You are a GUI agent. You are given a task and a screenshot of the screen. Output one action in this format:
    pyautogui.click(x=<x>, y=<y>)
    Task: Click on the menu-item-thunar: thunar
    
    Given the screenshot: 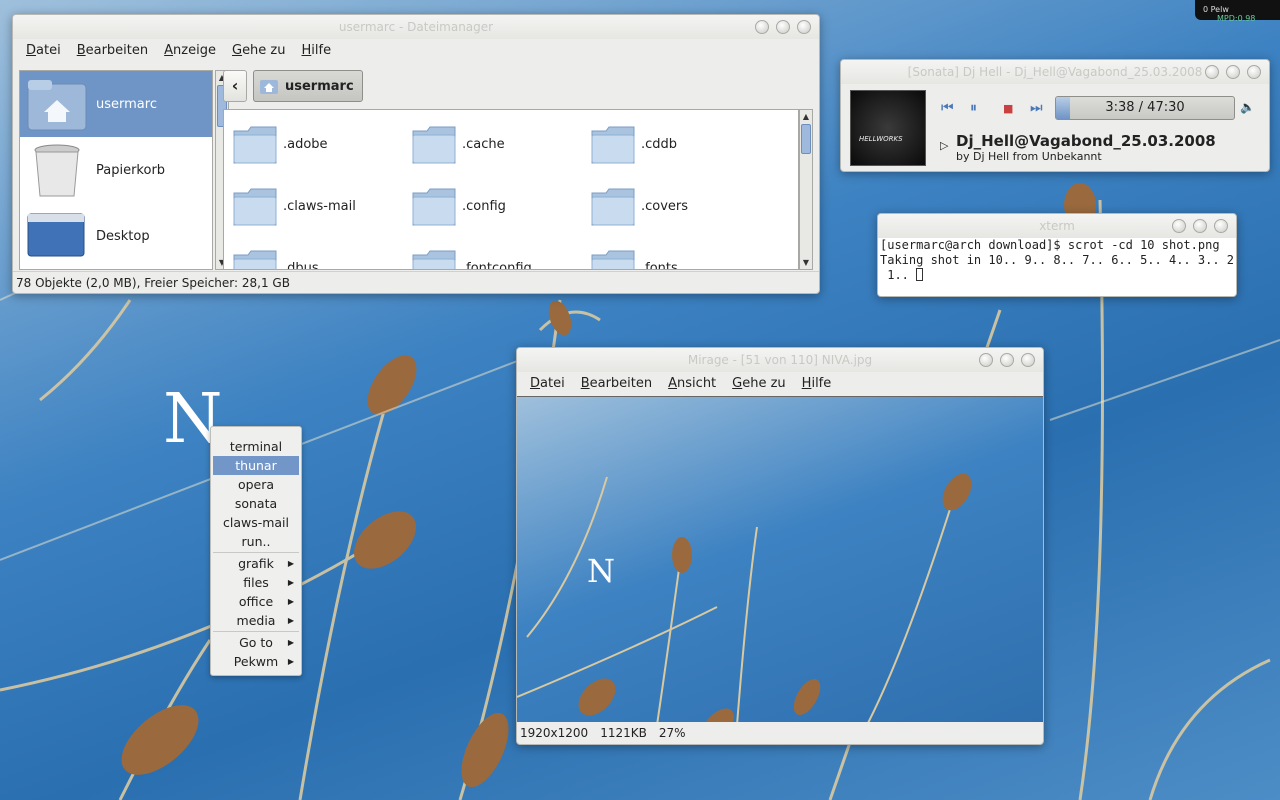 What is the action you would take?
    pyautogui.click(x=256, y=465)
    